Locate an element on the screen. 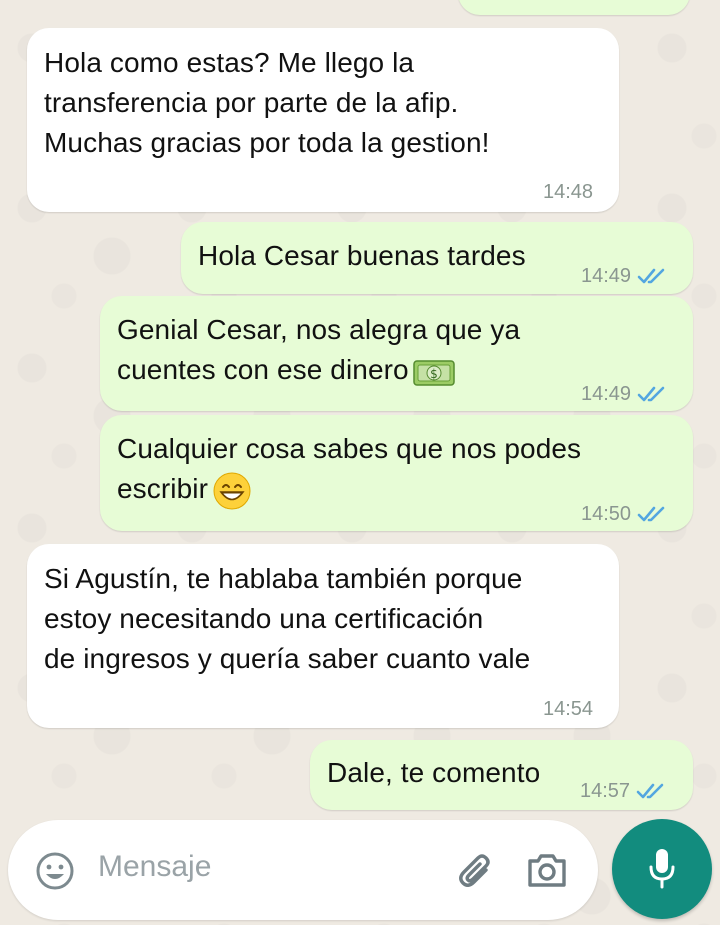  camera-icon is located at coordinates (547, 870).